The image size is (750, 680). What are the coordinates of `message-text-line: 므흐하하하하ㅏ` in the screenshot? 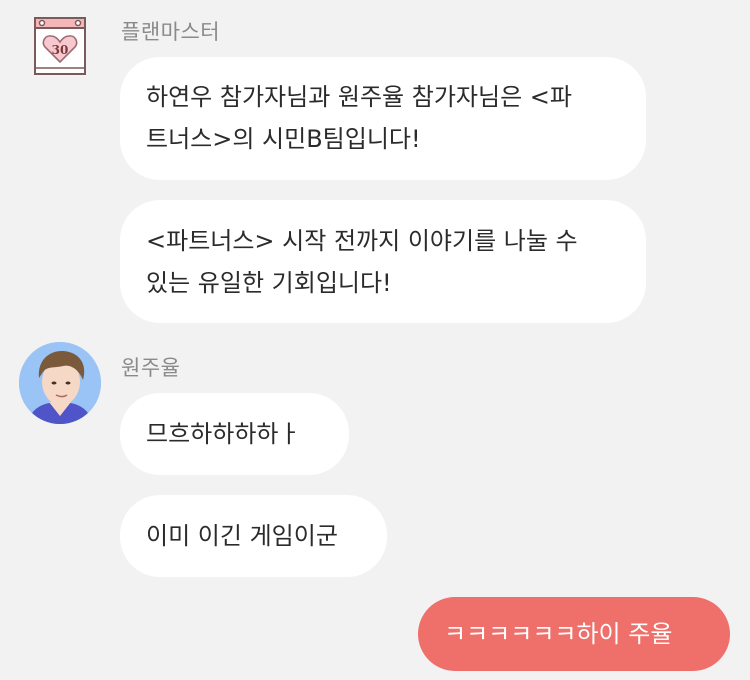 It's located at (223, 434).